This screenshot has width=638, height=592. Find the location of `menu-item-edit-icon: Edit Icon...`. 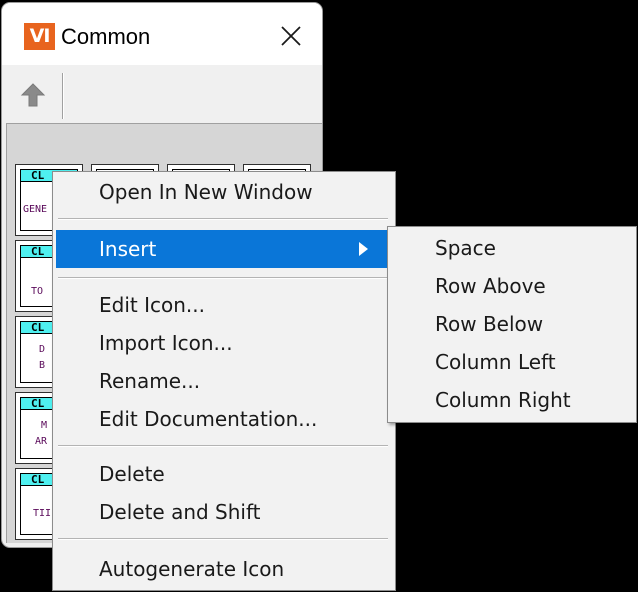

menu-item-edit-icon: Edit Icon... is located at coordinates (223, 305).